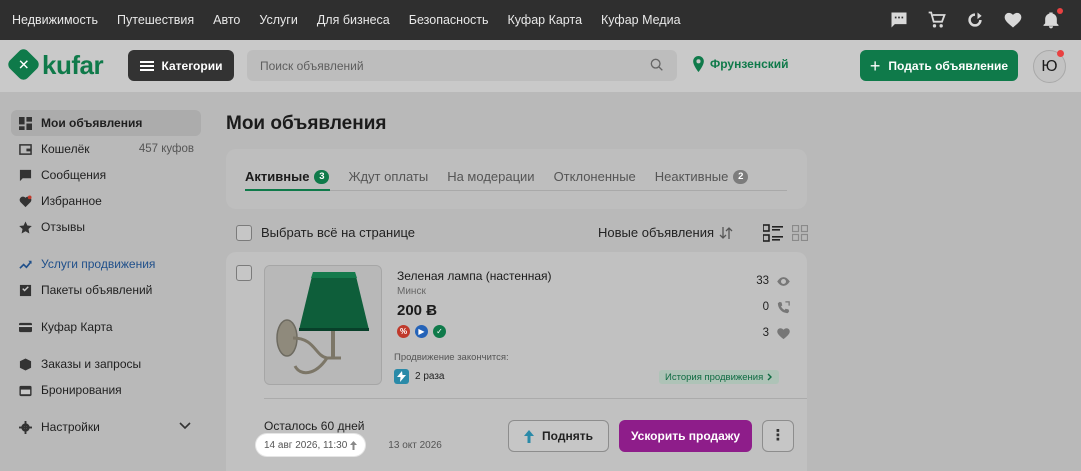 The width and height of the screenshot is (1081, 471). I want to click on trend-up-icon, so click(25, 264).